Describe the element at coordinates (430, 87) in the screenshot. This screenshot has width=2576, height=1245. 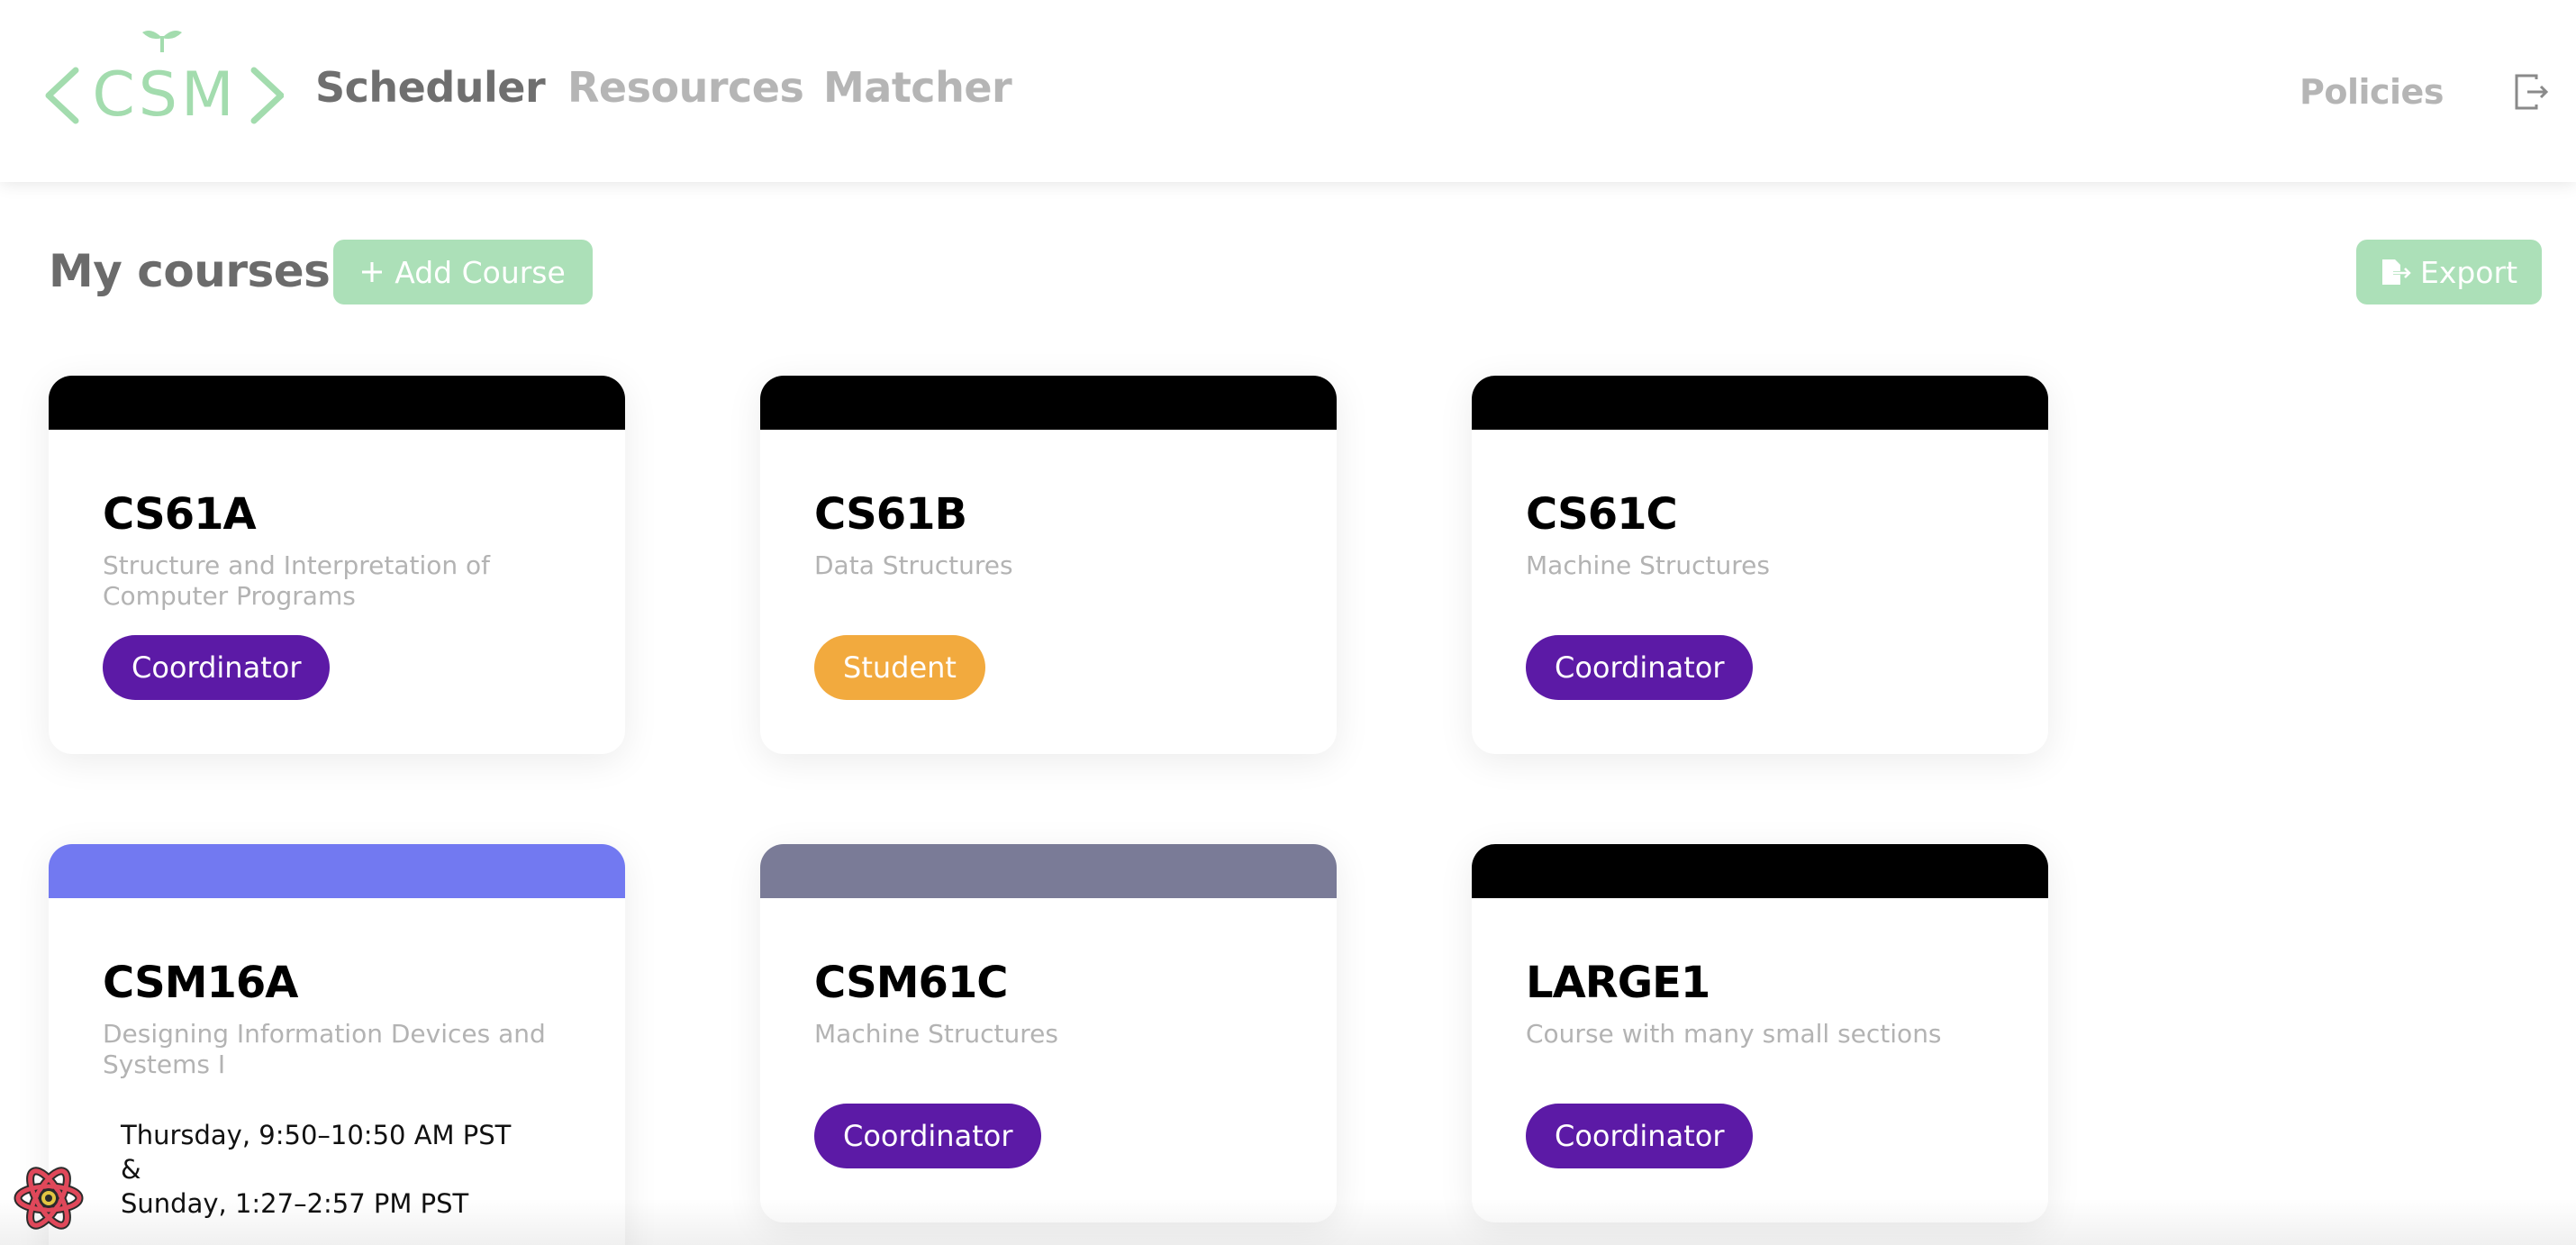
I see `nav-scheduler: Scheduler` at that location.